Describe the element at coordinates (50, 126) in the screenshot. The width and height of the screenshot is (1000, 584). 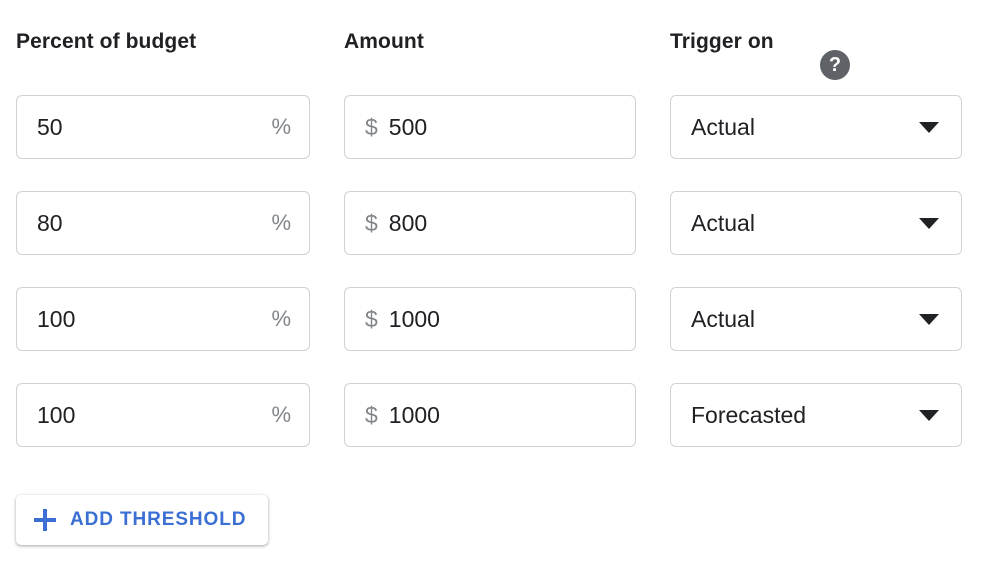
I see `percent-value-1: 50` at that location.